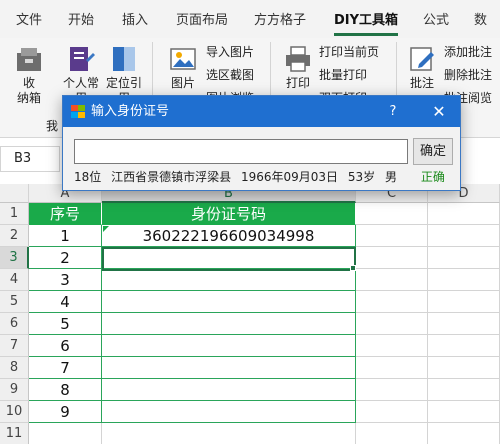  Describe the element at coordinates (130, 111) in the screenshot. I see `dialog-title: 输入身份证号` at that location.